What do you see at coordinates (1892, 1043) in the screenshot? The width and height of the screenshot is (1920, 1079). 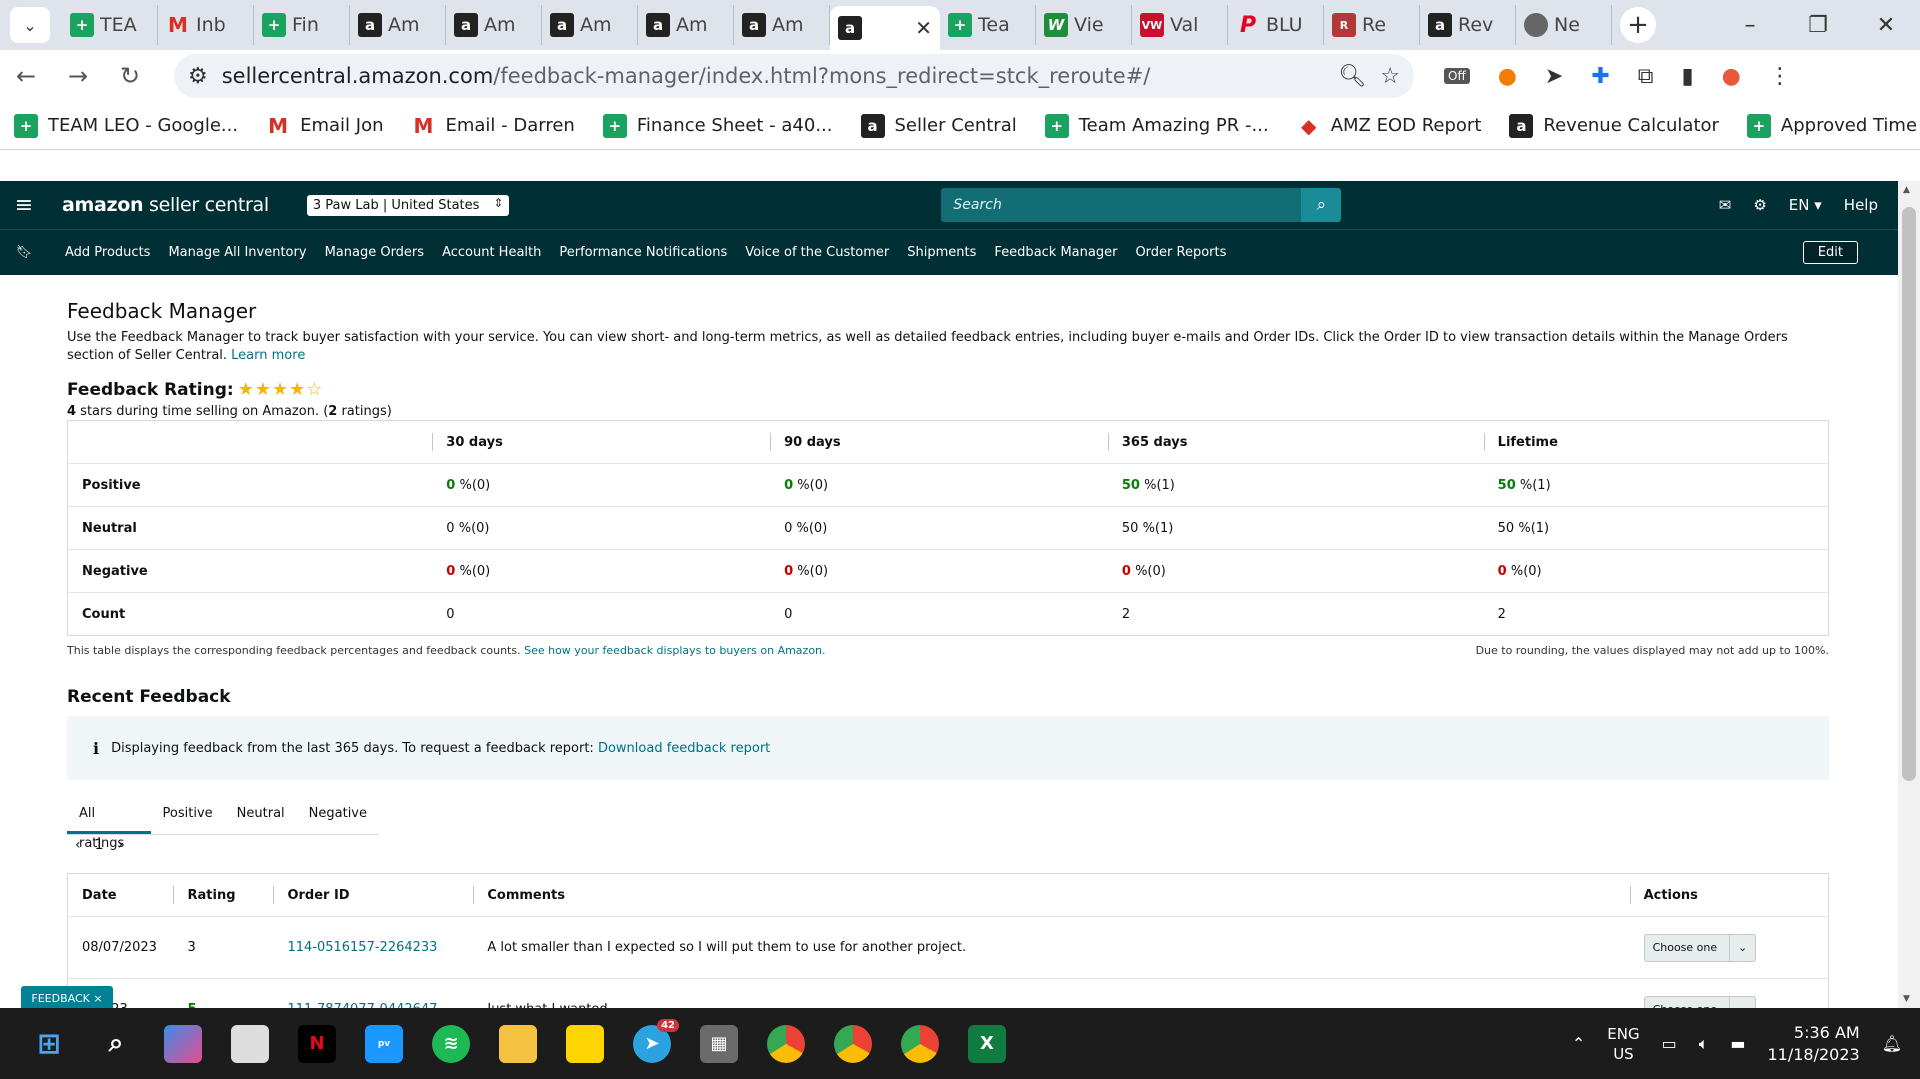 I see `notification-bell-icon: 🔔︎` at bounding box center [1892, 1043].